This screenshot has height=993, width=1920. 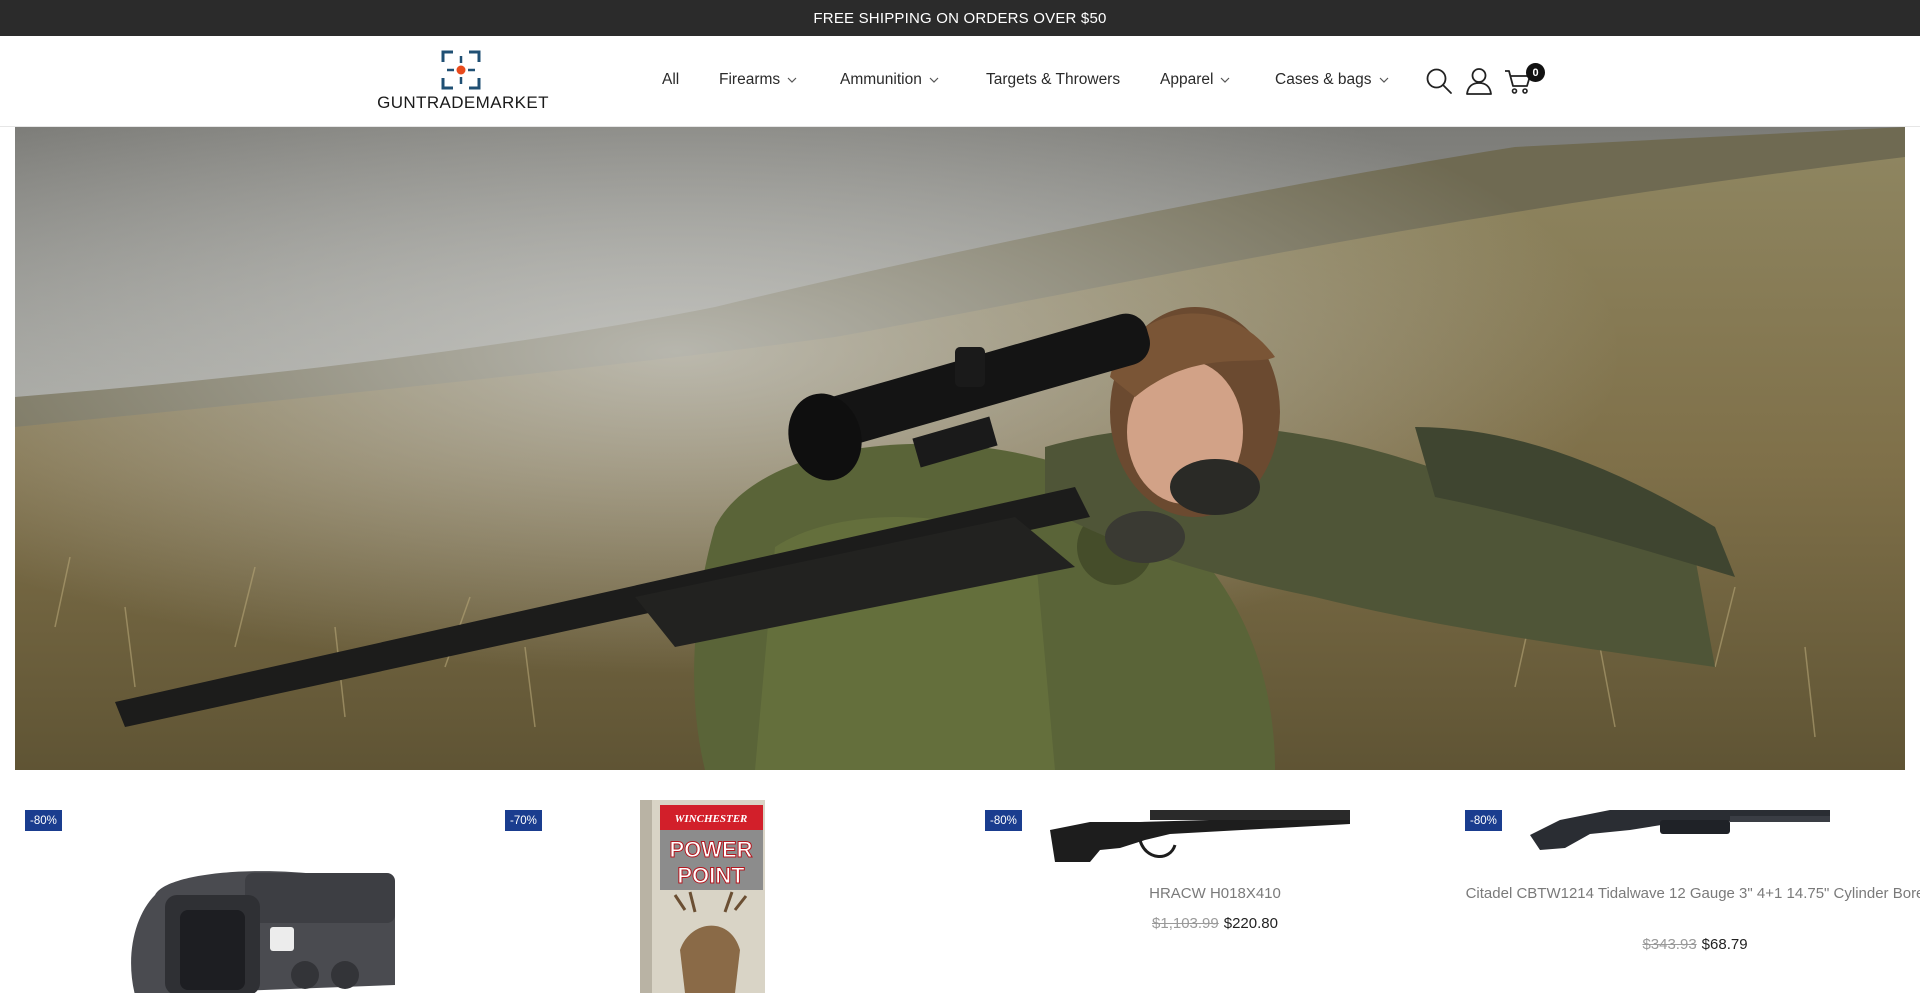 I want to click on nav-targets-label: Targets & Throwers, so click(x=1053, y=79).